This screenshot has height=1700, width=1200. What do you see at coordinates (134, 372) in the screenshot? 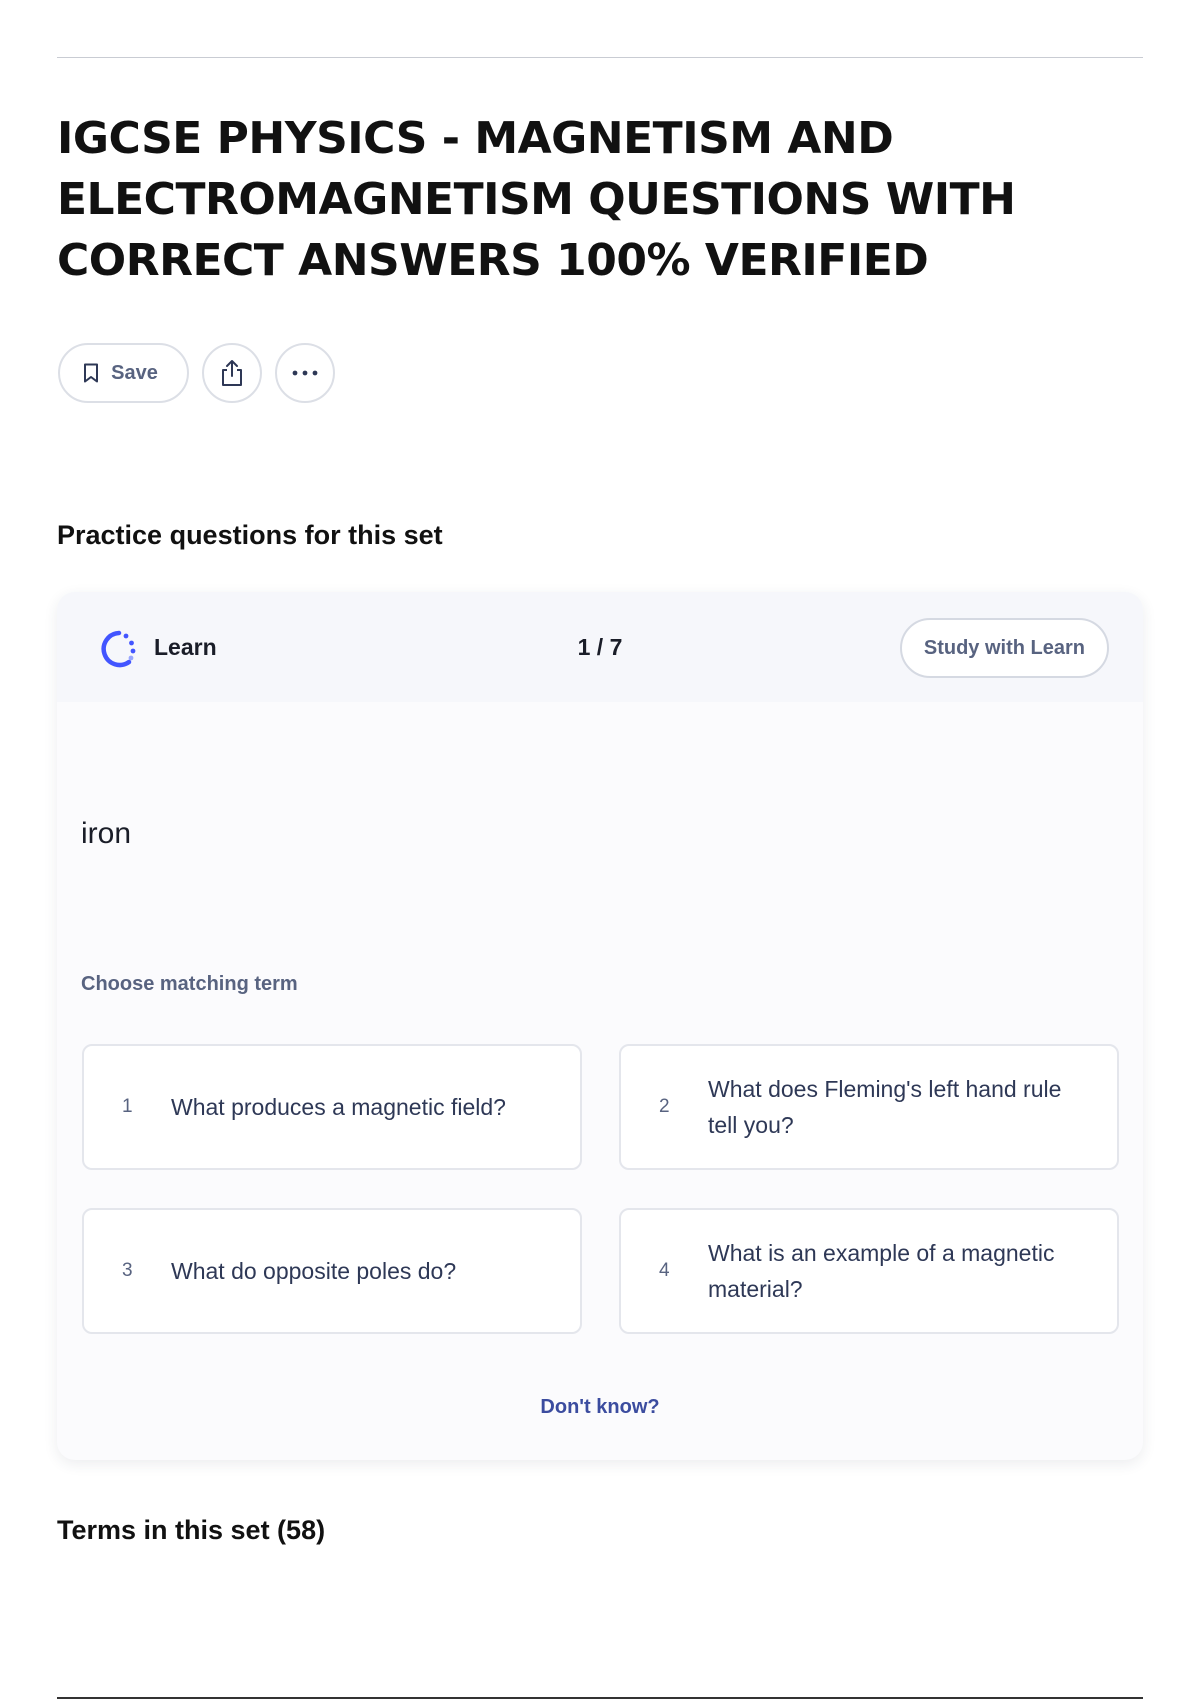
I see `save-label: Save` at bounding box center [134, 372].